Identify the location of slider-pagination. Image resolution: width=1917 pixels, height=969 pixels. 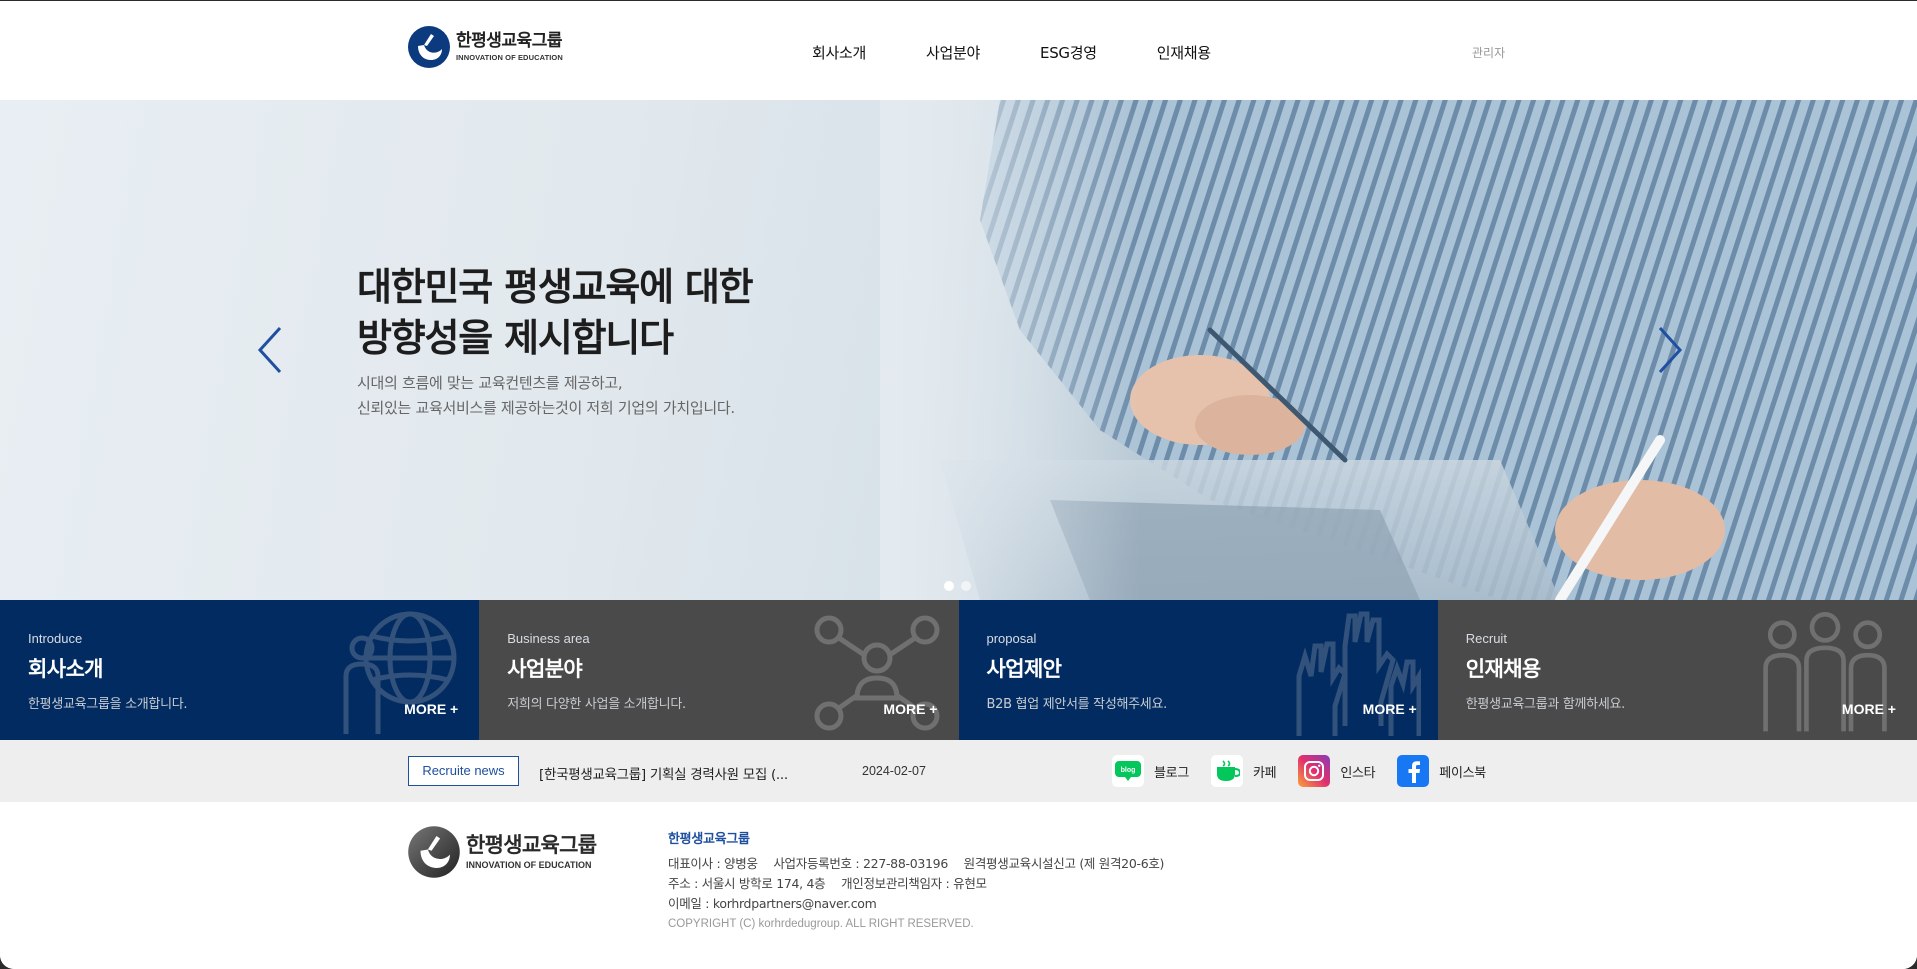
(961, 586).